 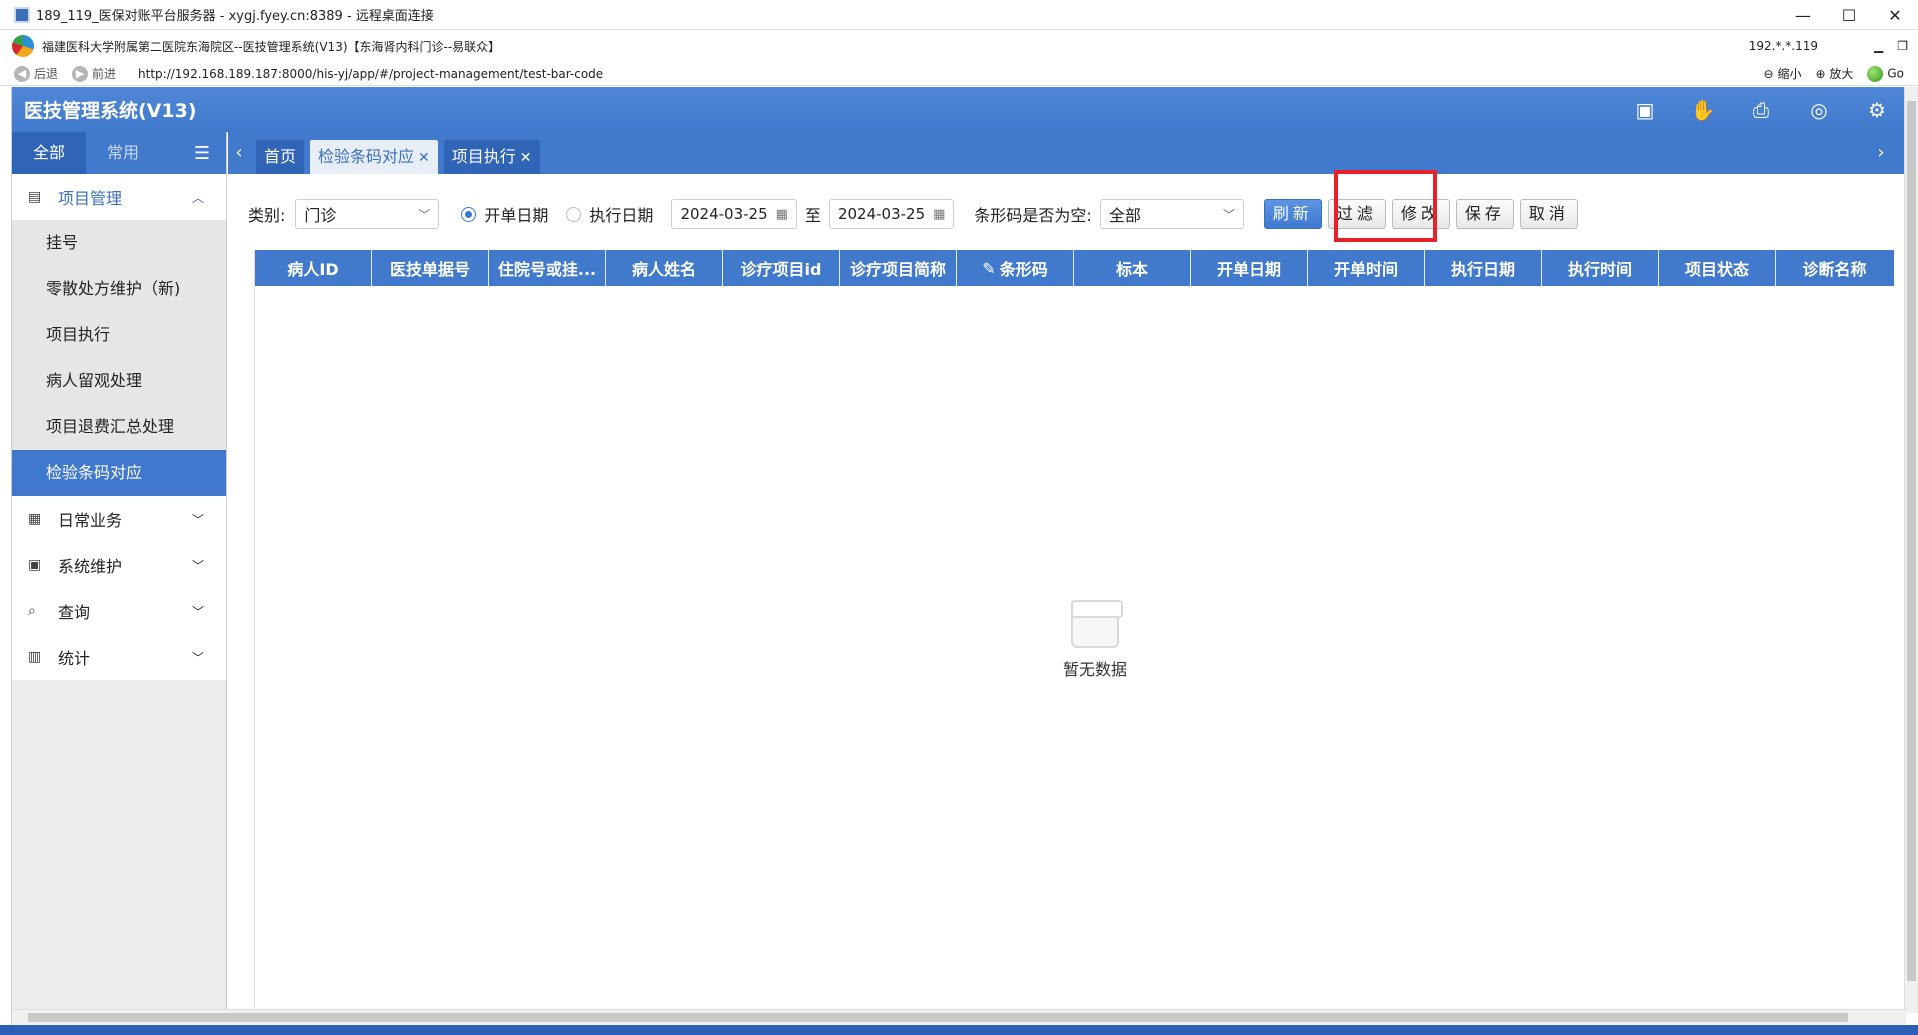 I want to click on sidebar-group-label: 统计, so click(x=74, y=658).